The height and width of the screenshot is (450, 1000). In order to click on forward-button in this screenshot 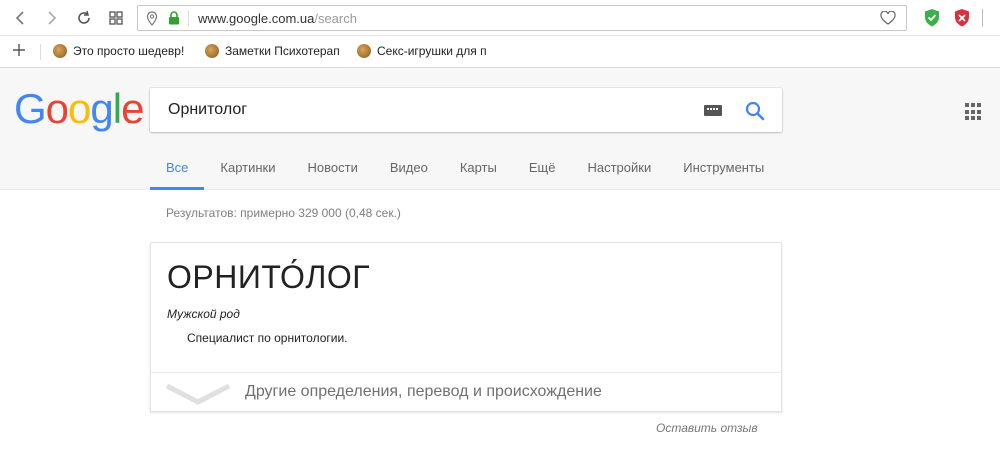, I will do `click(52, 18)`.